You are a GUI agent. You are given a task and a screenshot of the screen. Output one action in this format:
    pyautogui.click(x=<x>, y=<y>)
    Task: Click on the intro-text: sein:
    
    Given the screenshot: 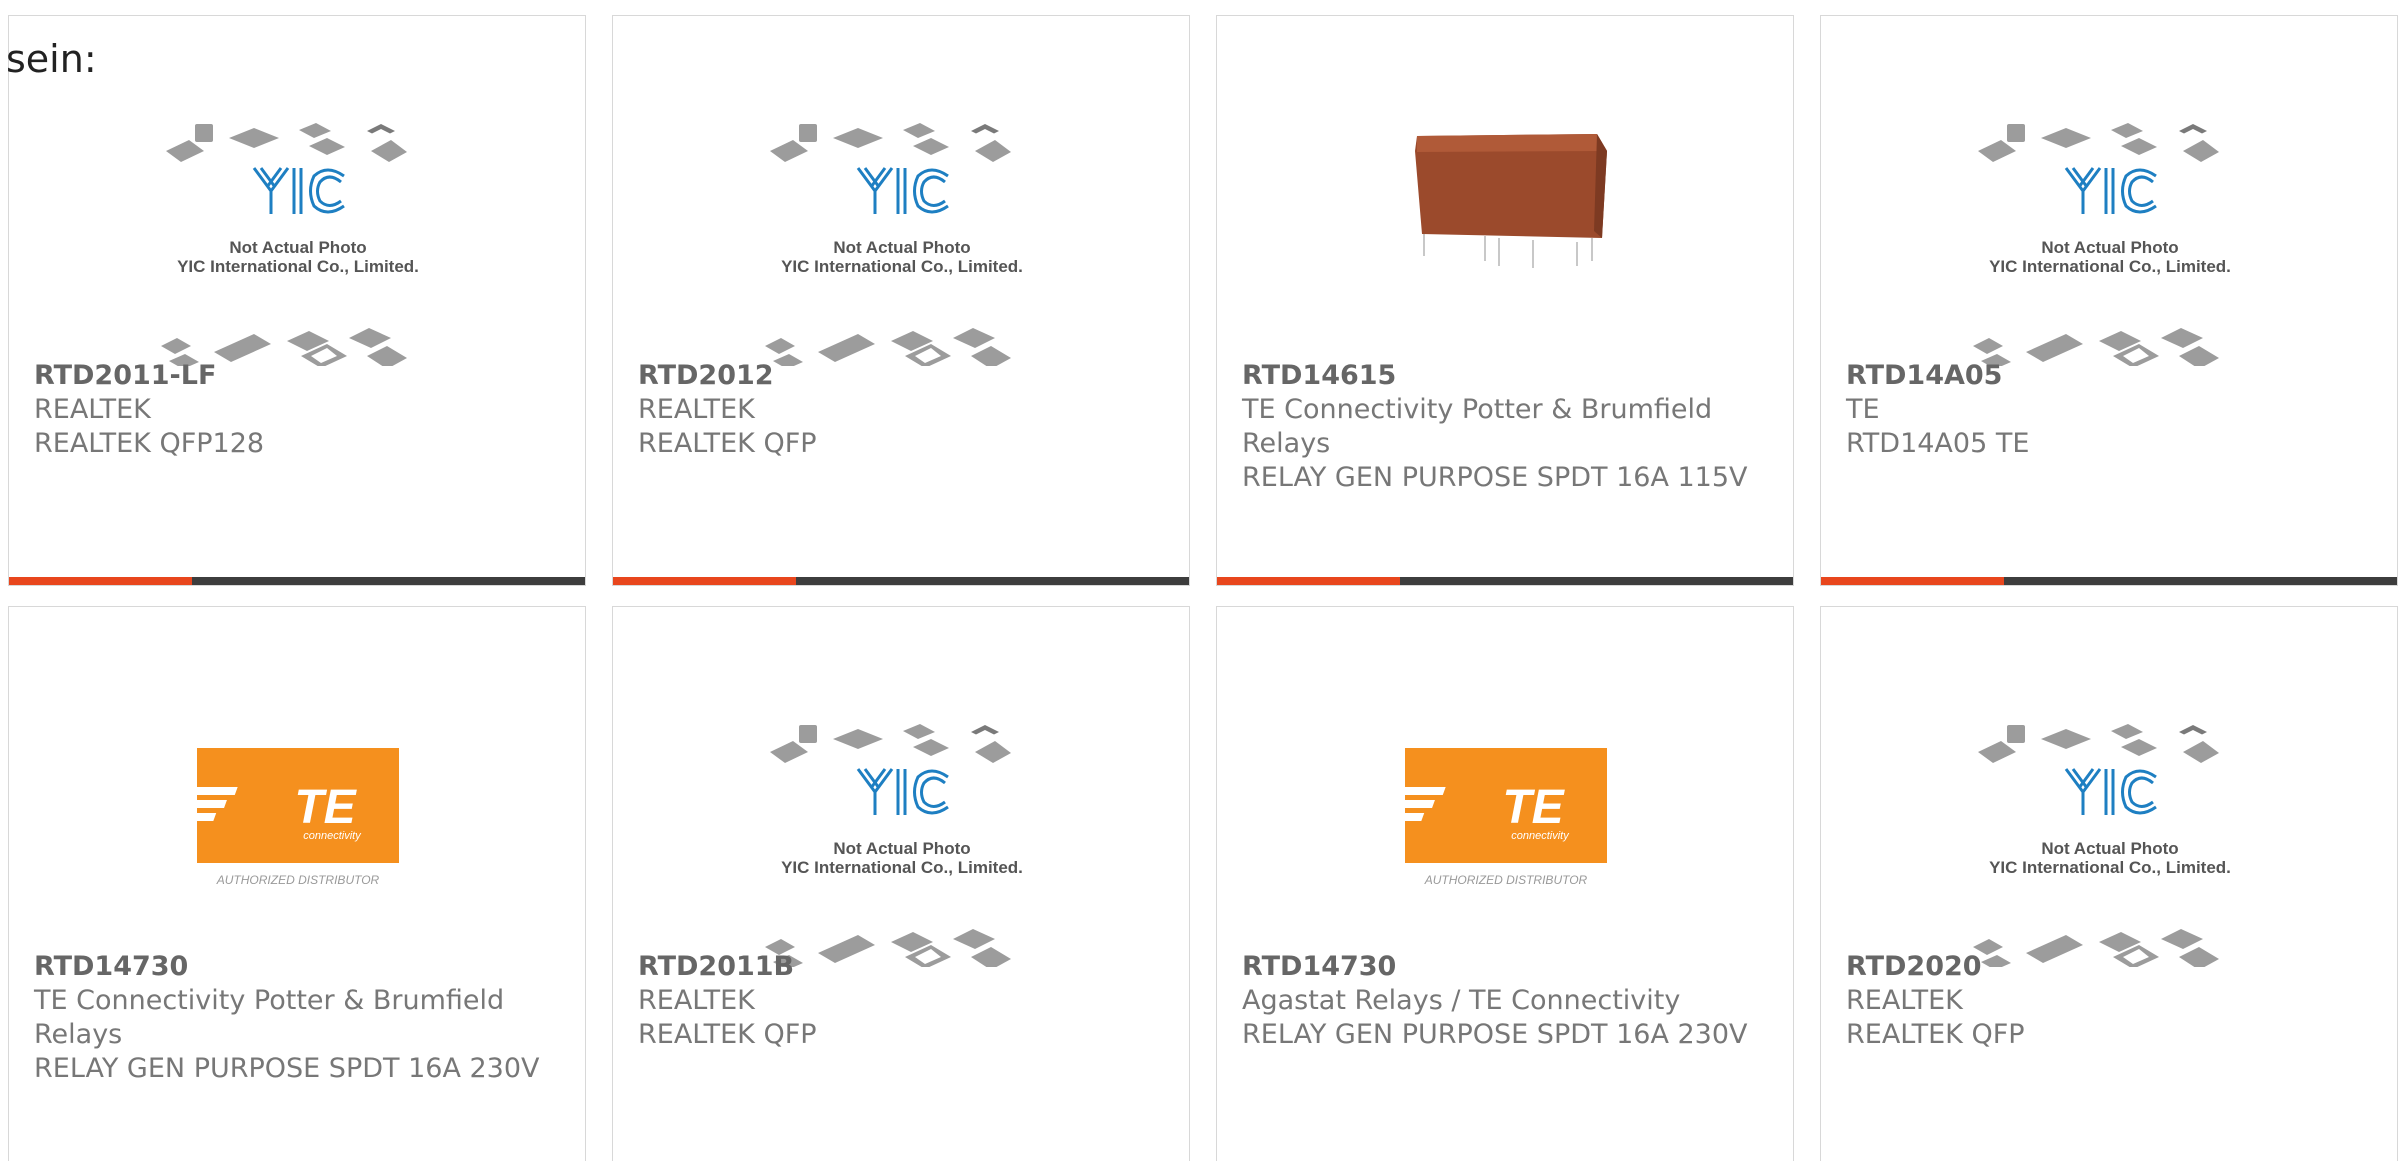 What is the action you would take?
    pyautogui.click(x=51, y=59)
    